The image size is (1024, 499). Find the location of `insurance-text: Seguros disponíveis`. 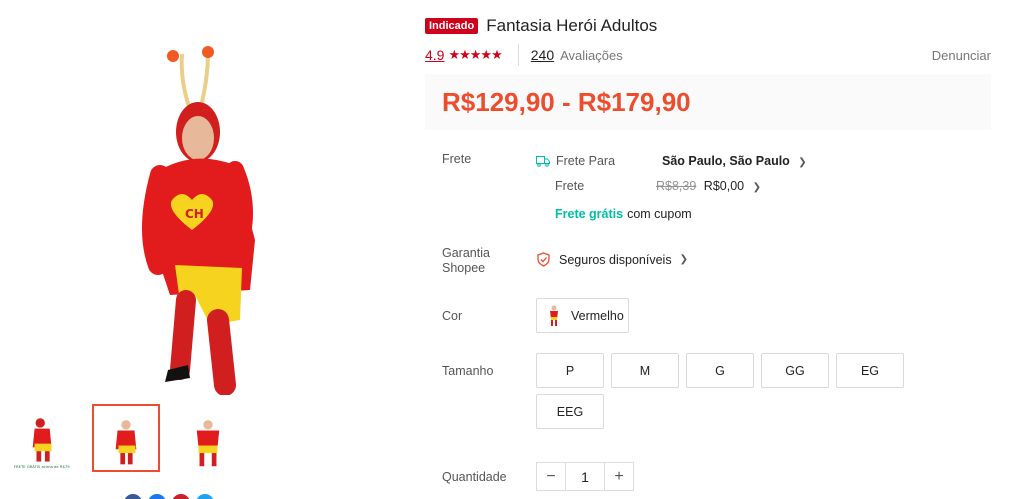

insurance-text: Seguros disponíveis is located at coordinates (615, 259).